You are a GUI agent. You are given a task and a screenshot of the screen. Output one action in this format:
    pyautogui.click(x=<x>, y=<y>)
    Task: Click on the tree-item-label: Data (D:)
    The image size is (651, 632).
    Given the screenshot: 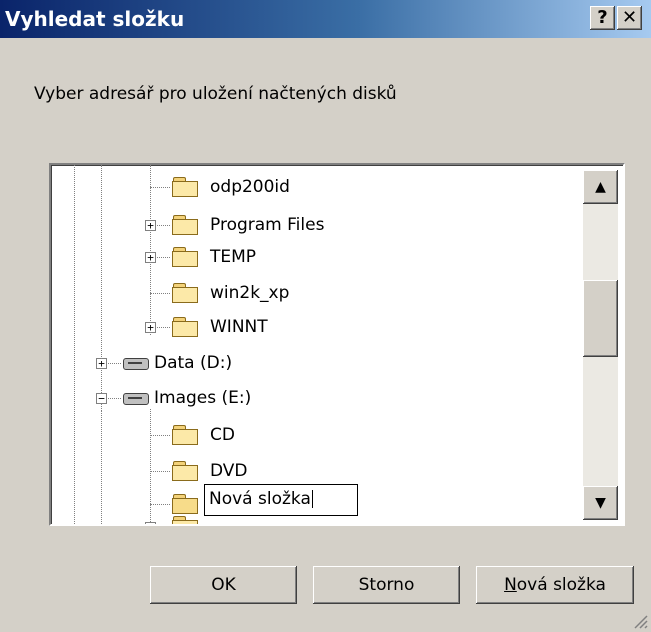 What is the action you would take?
    pyautogui.click(x=193, y=363)
    